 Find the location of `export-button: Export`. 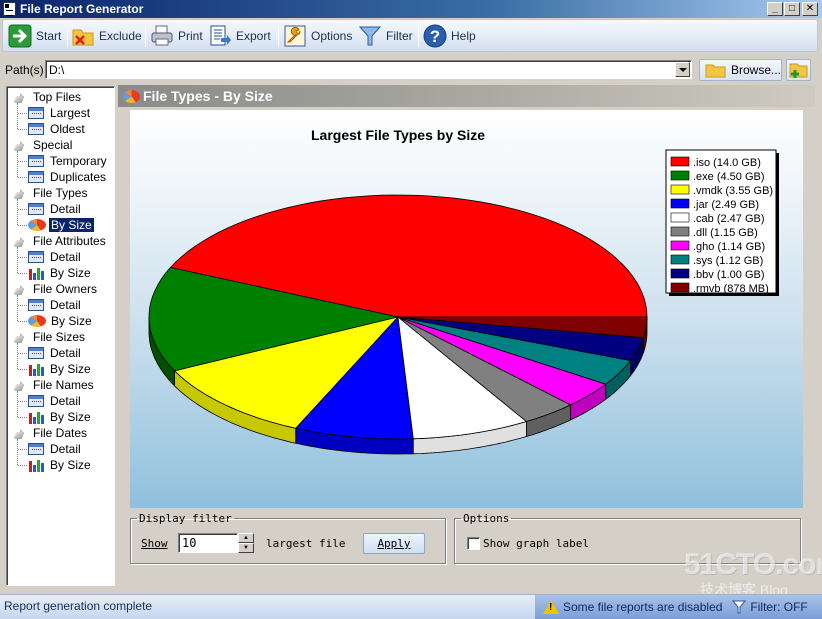

export-button: Export is located at coordinates (239, 36).